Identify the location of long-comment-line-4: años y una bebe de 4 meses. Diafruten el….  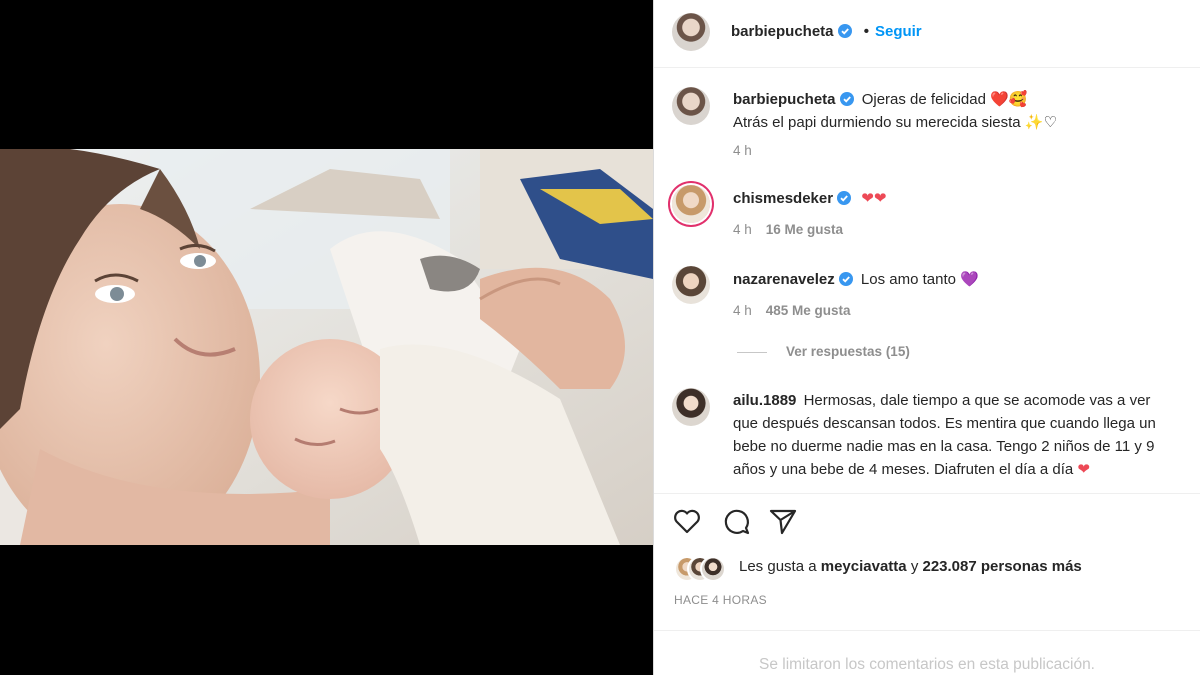
(911, 469).